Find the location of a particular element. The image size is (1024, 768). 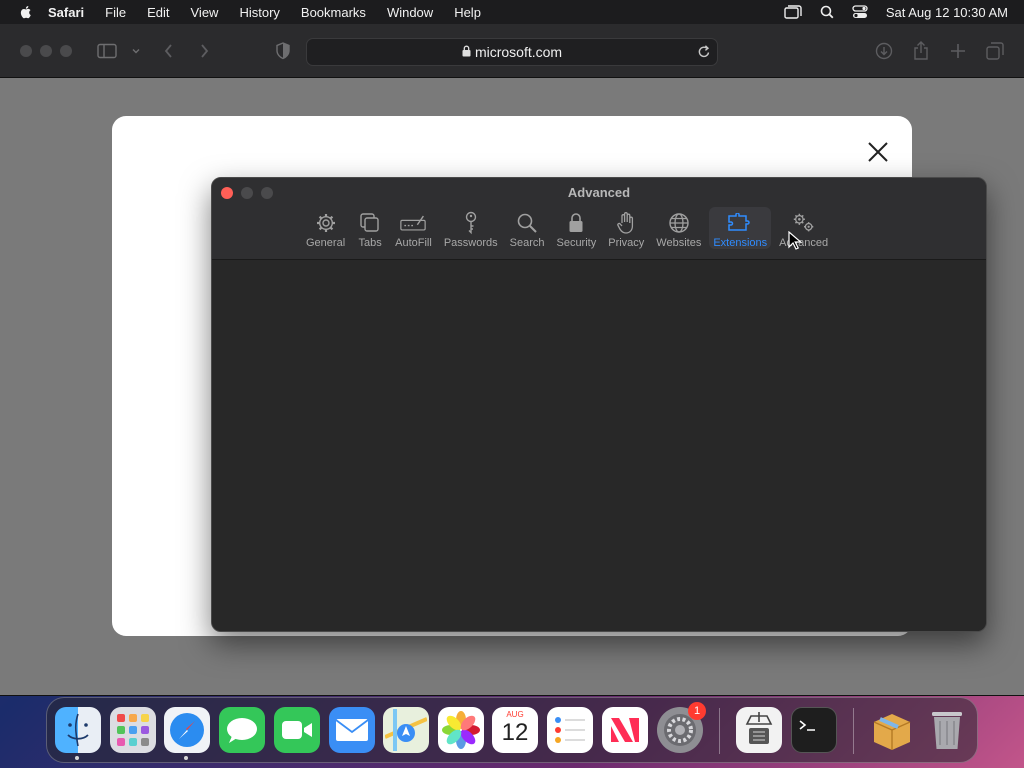

maps-icon is located at coordinates (406, 730).